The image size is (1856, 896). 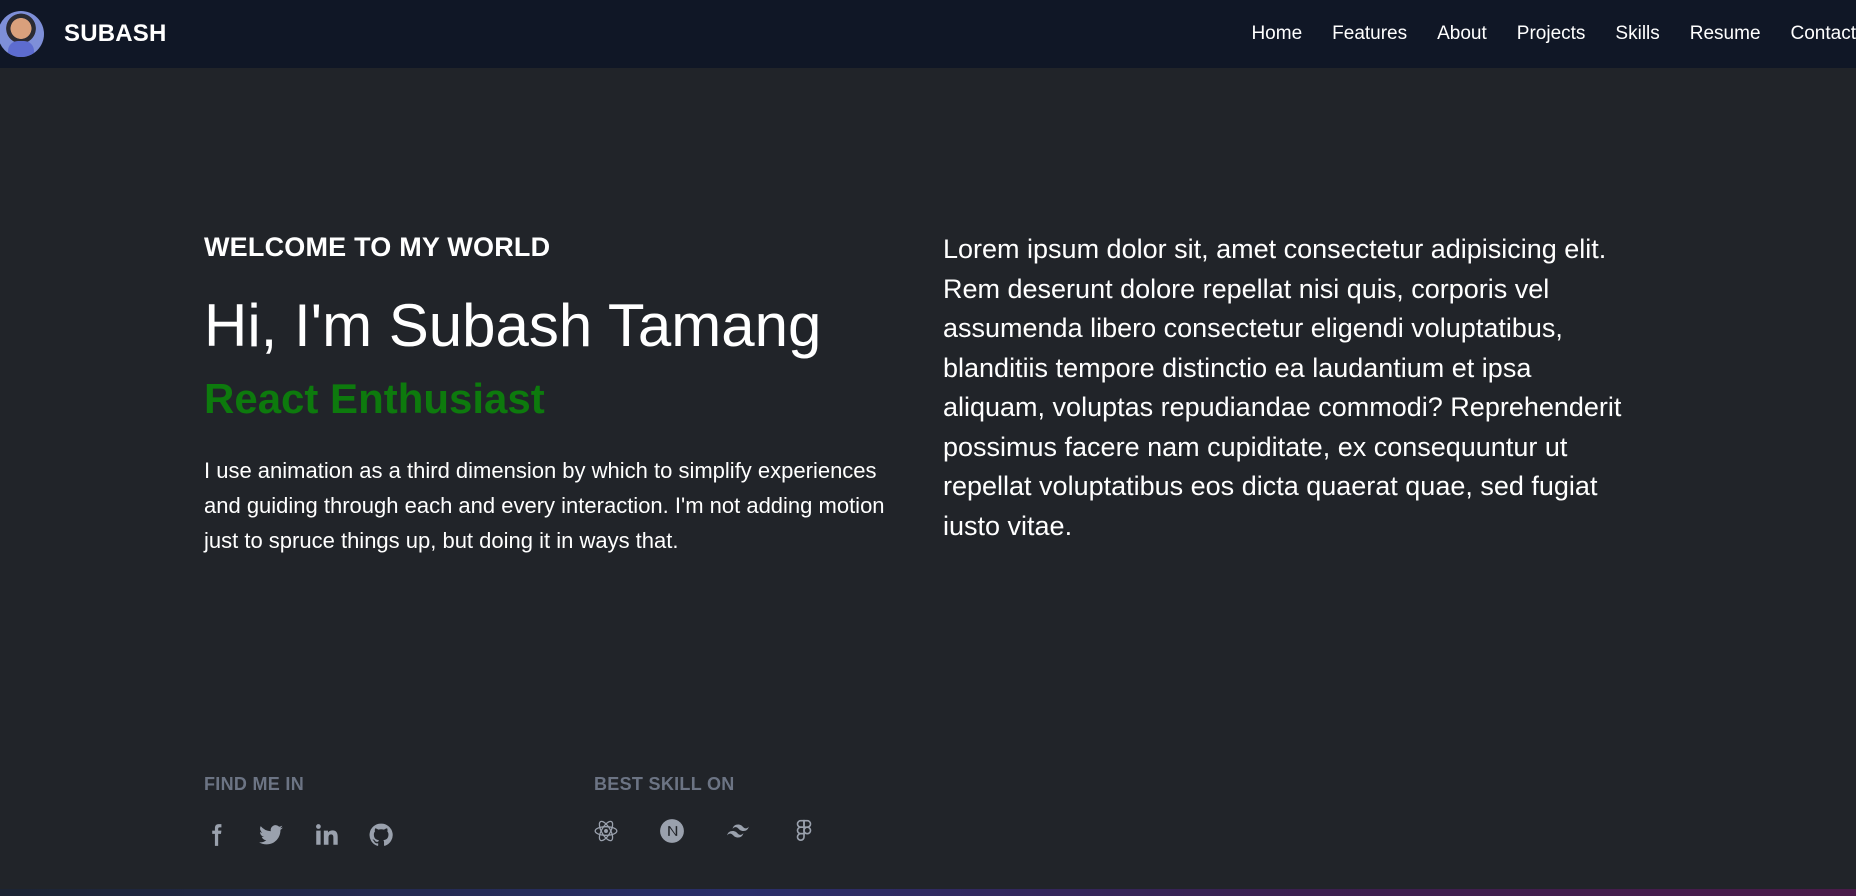 What do you see at coordinates (374, 398) in the screenshot?
I see `hero-role: React Enthusiast` at bounding box center [374, 398].